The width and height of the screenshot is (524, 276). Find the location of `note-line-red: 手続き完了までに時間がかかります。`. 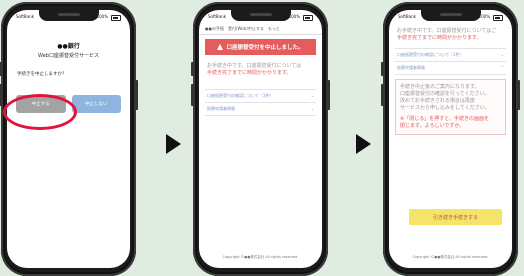

note-line-red: 手続き完了までに時間がかかります。 is located at coordinates (439, 38).